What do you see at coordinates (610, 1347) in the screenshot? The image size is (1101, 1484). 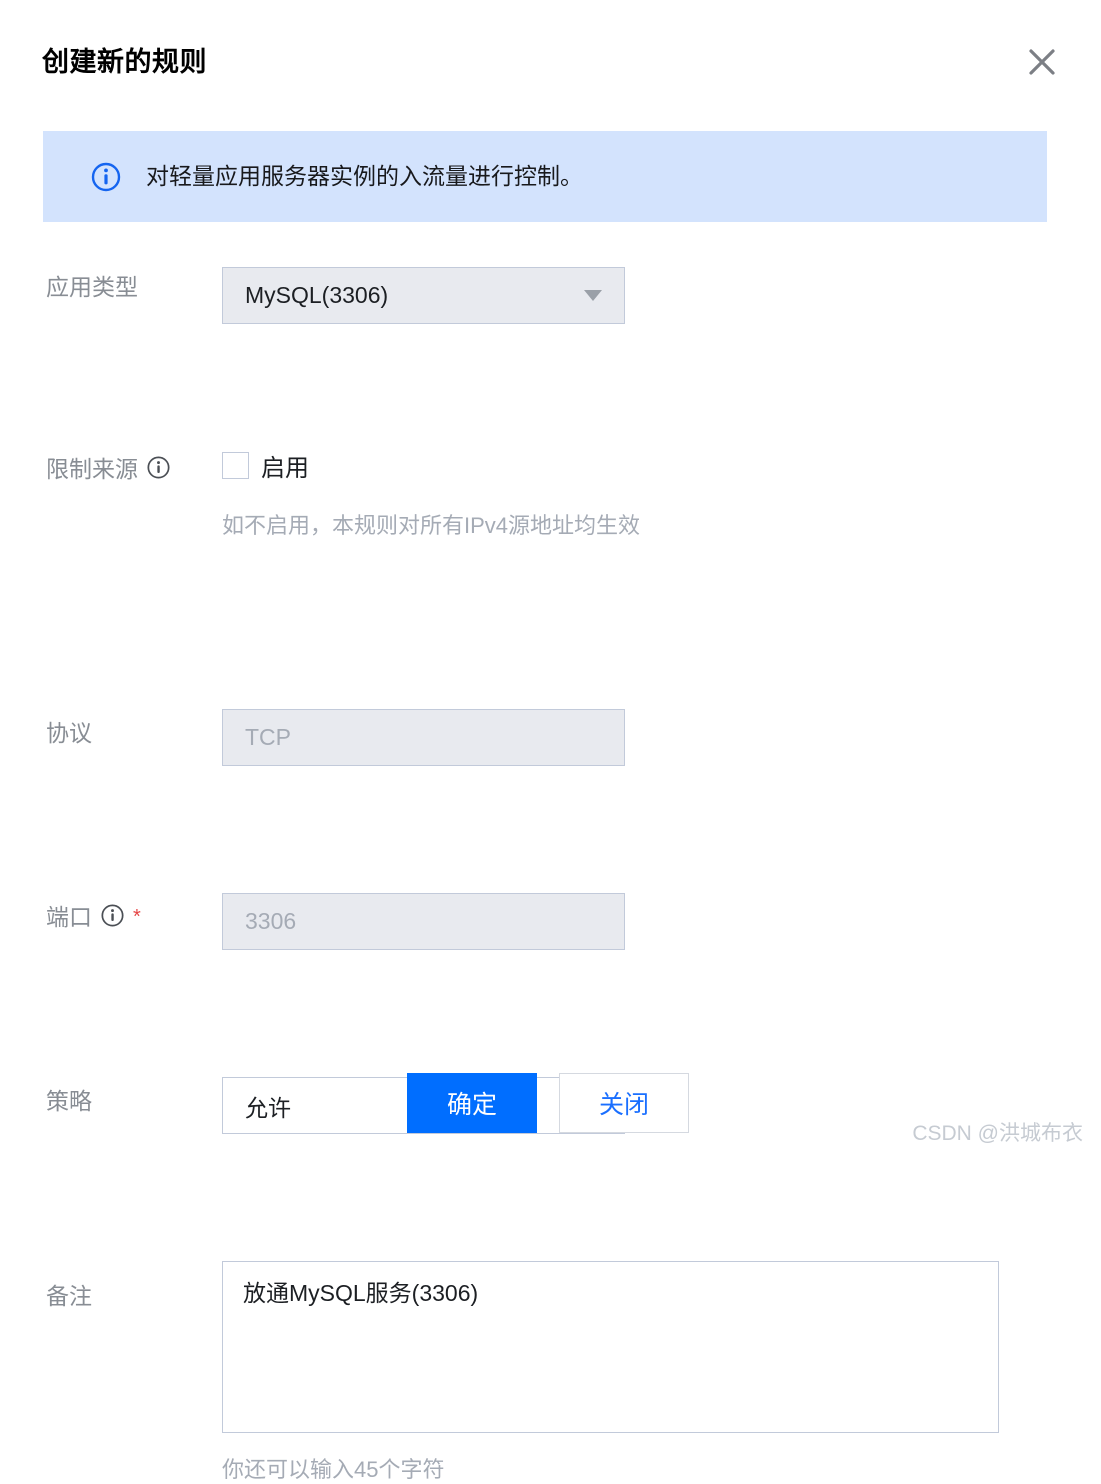 I see `remark-textarea` at bounding box center [610, 1347].